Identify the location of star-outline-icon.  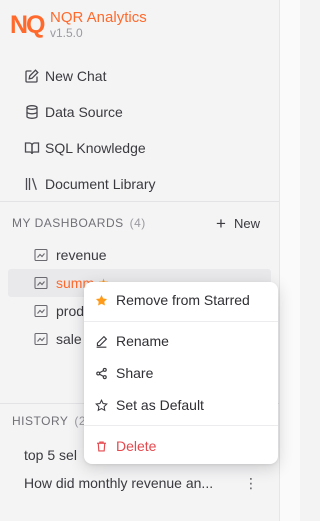
(101, 404).